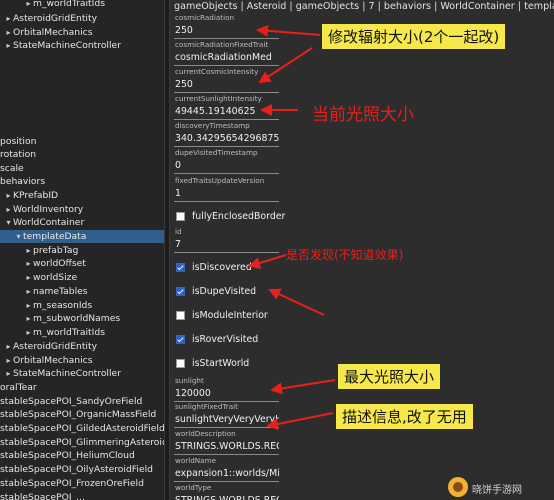 The height and width of the screenshot is (500, 554). Describe the element at coordinates (404, 416) in the screenshot. I see `annotation-description: 描述信息,改了无用` at that location.